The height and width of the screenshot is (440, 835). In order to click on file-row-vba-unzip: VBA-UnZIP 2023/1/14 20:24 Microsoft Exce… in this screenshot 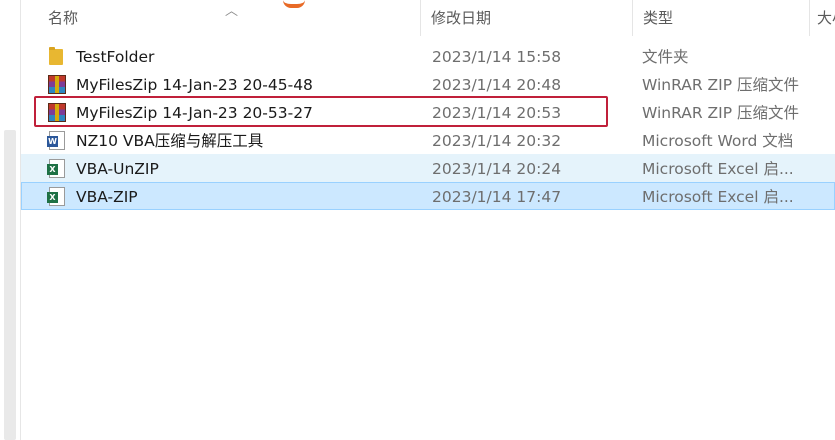, I will do `click(428, 168)`.